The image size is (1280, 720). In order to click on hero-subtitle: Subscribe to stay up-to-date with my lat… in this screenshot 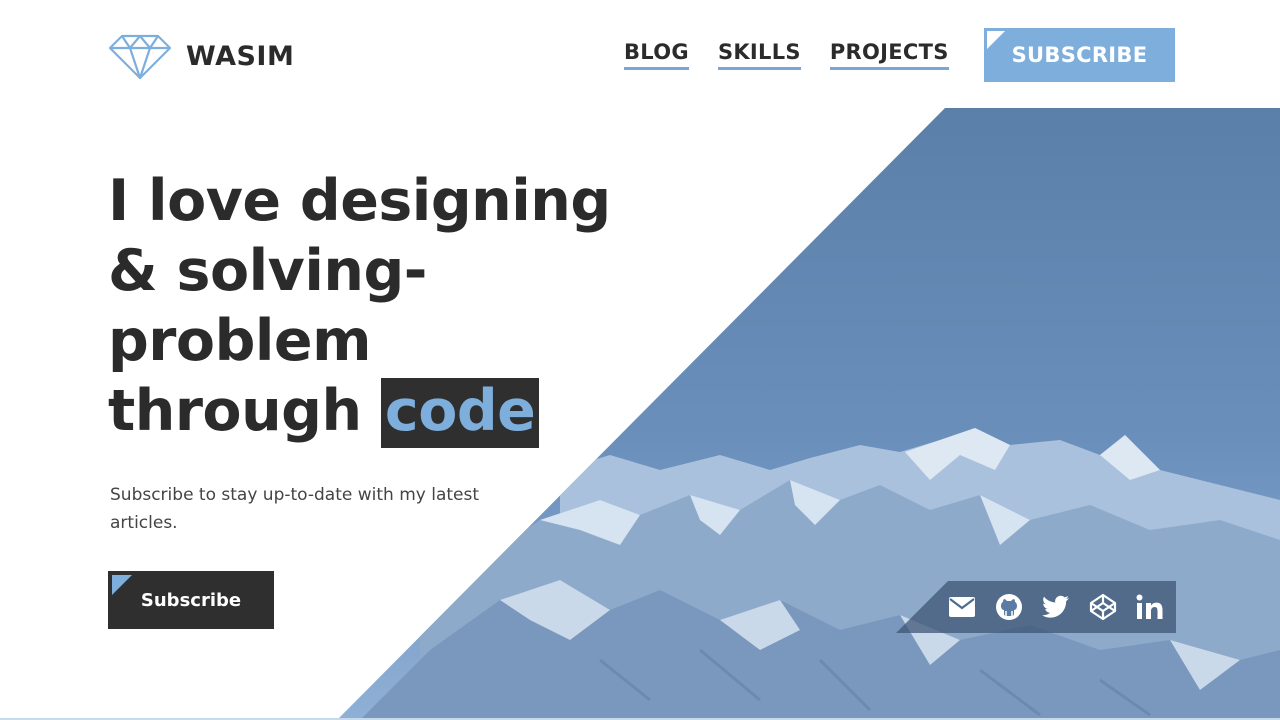, I will do `click(295, 509)`.